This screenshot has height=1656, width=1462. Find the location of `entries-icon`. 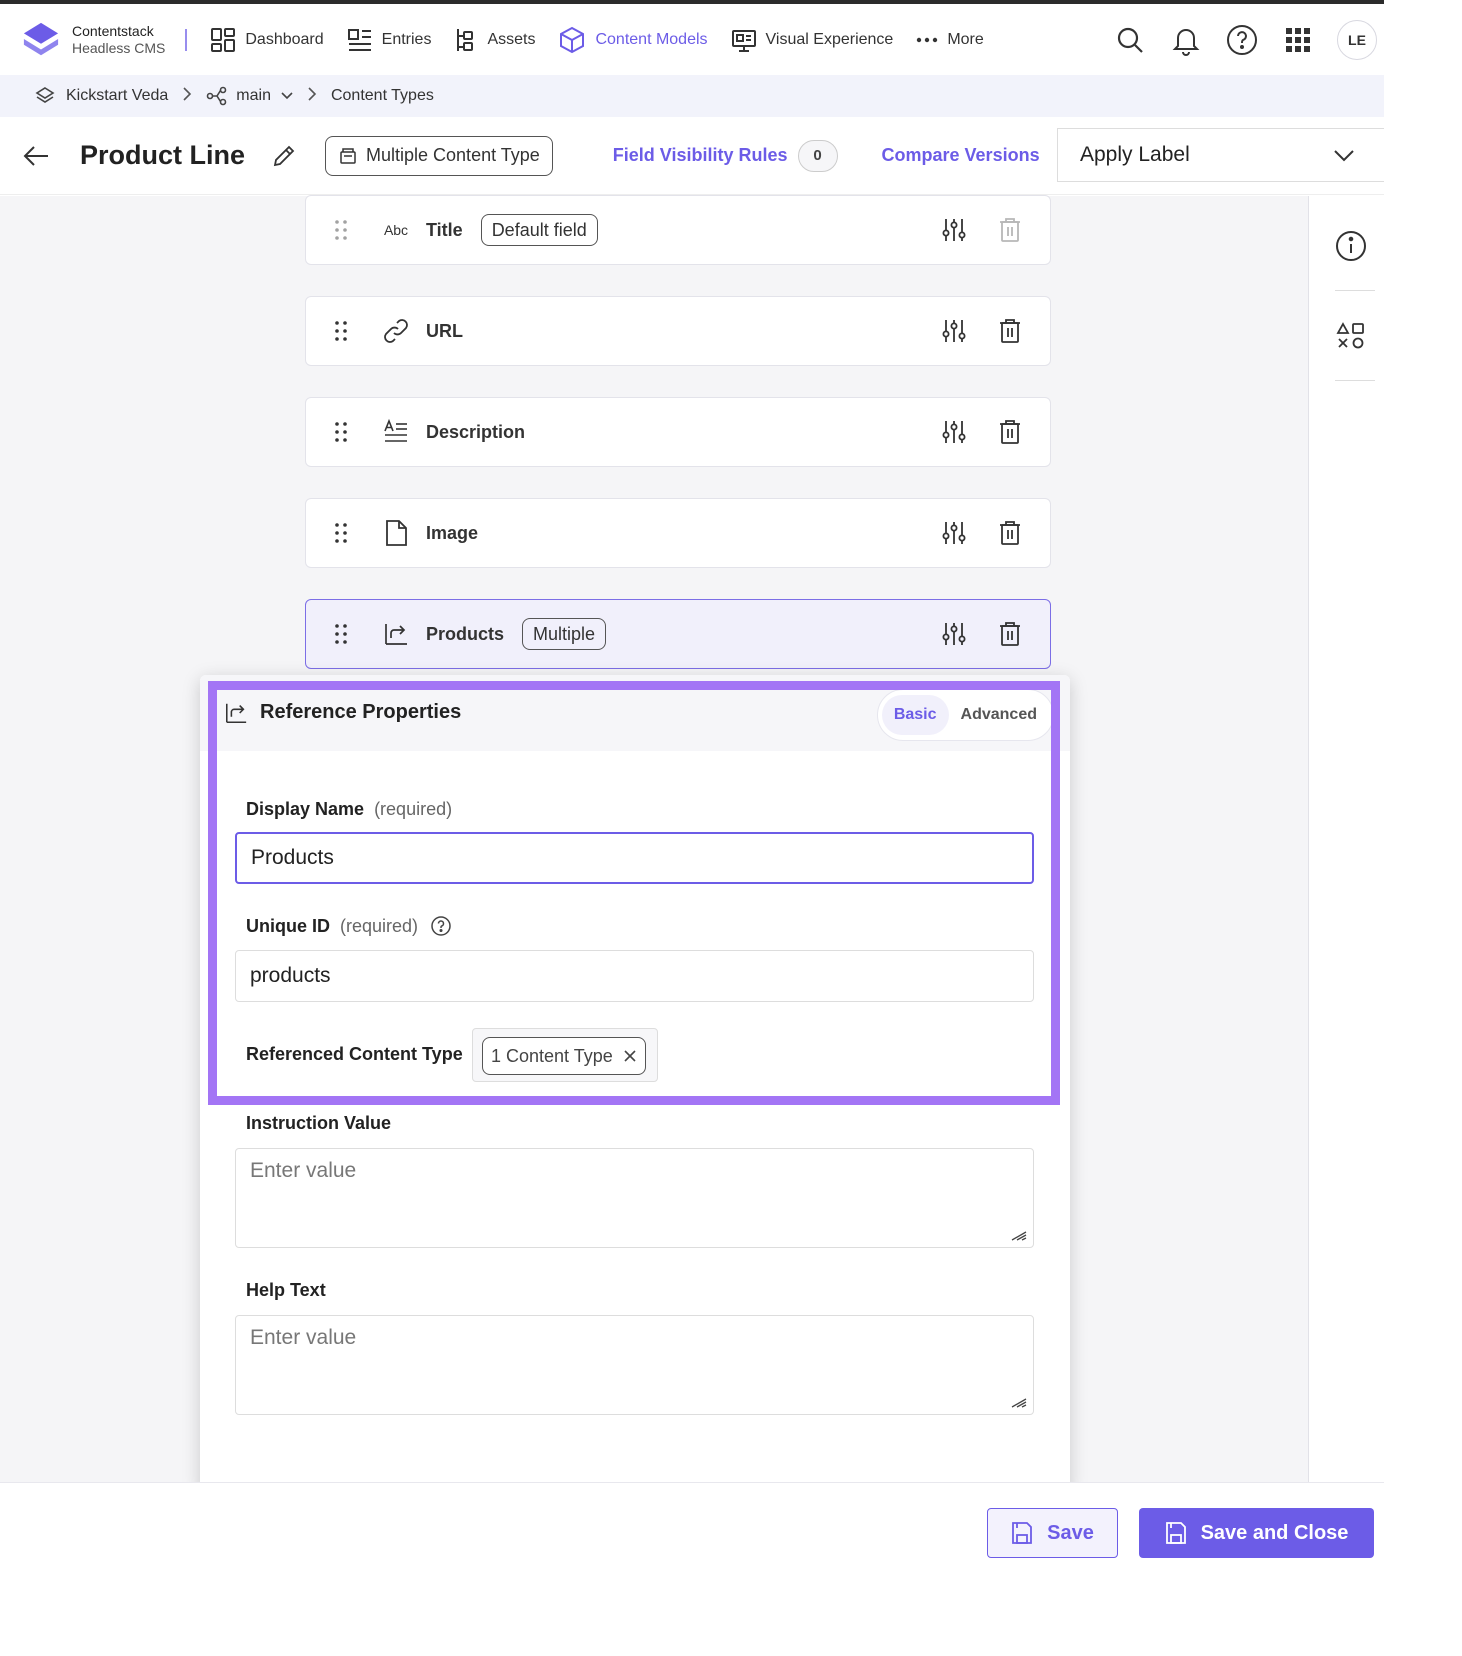

entries-icon is located at coordinates (359, 39).